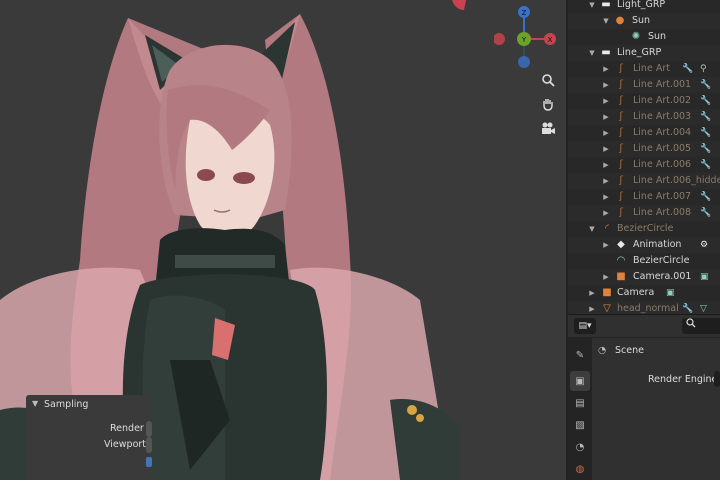  What do you see at coordinates (548, 104) in the screenshot?
I see `pan-hand-icon` at bounding box center [548, 104].